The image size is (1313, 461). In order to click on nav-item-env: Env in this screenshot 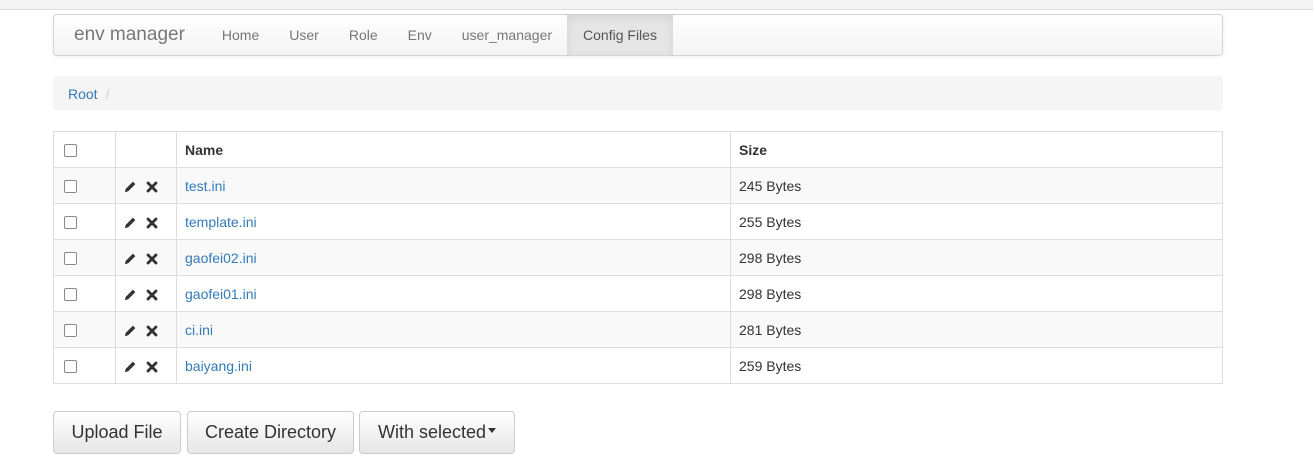, I will do `click(420, 35)`.